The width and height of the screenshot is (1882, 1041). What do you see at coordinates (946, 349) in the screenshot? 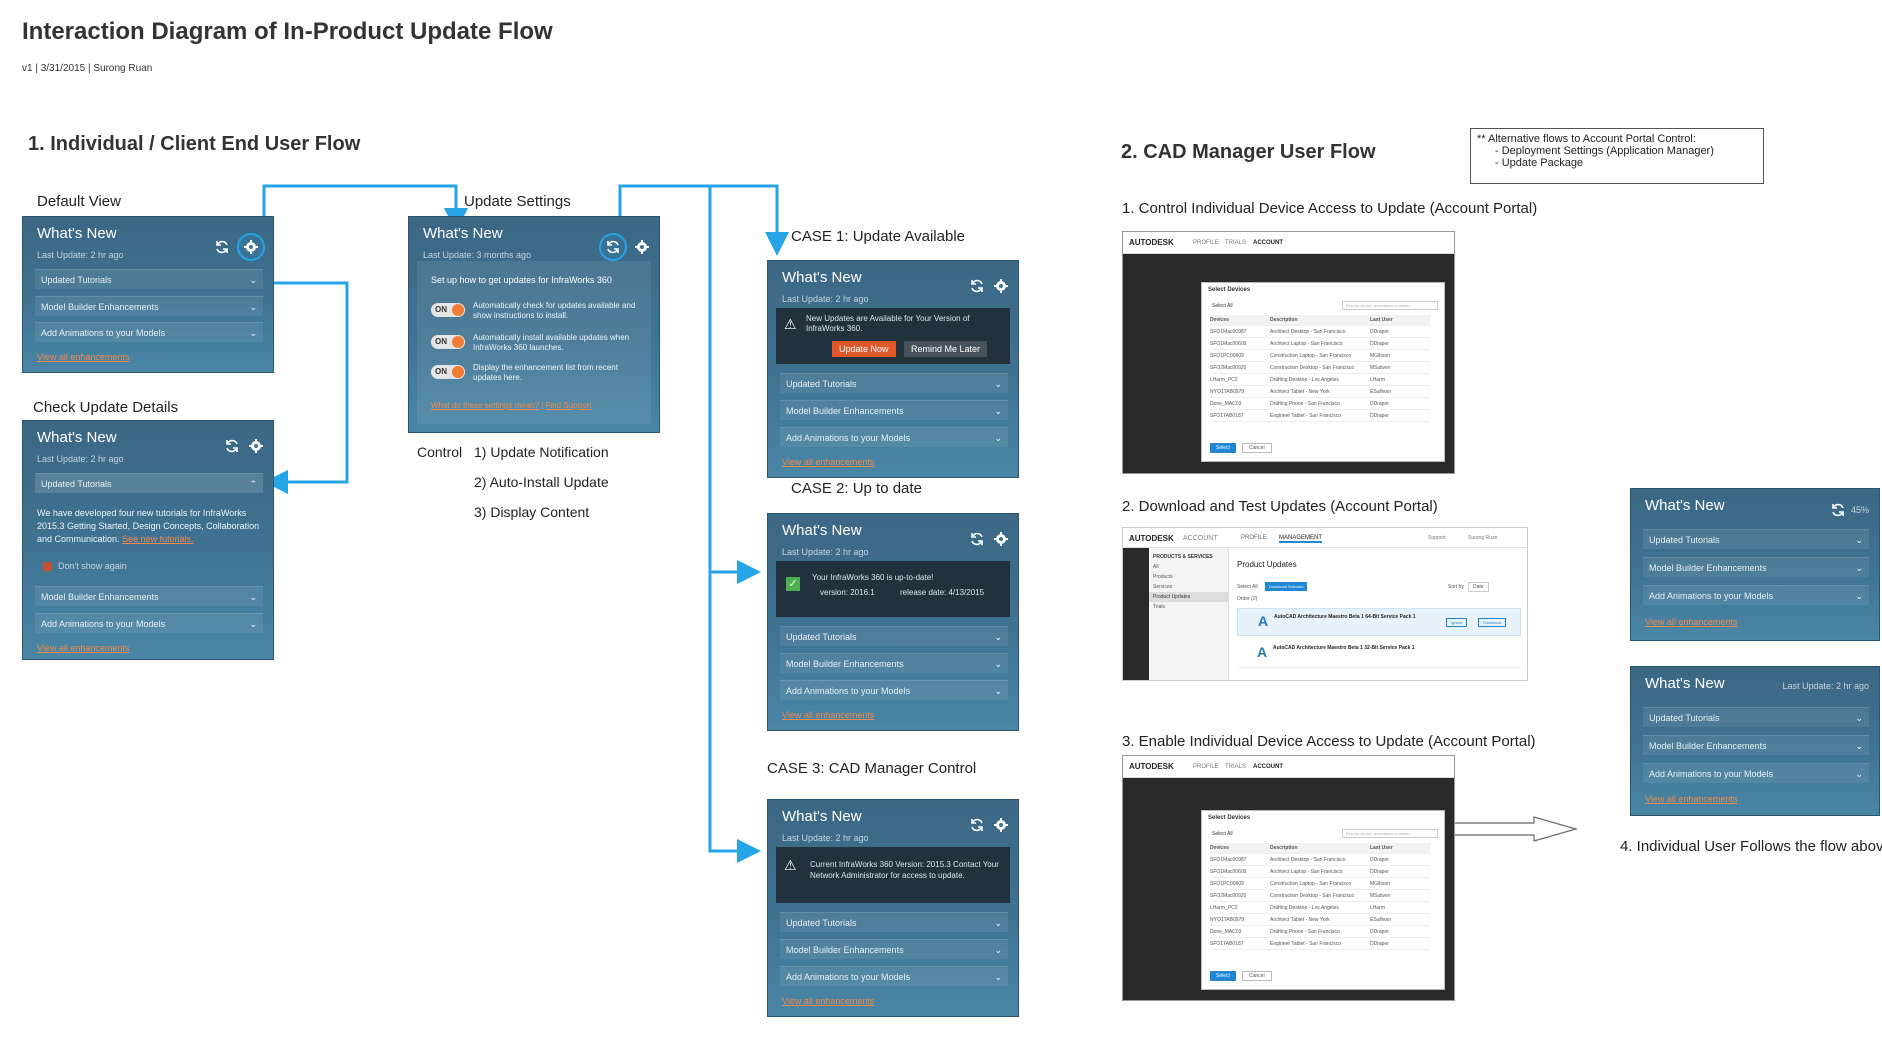
I see `remind-later-button: Remind Me Later` at bounding box center [946, 349].